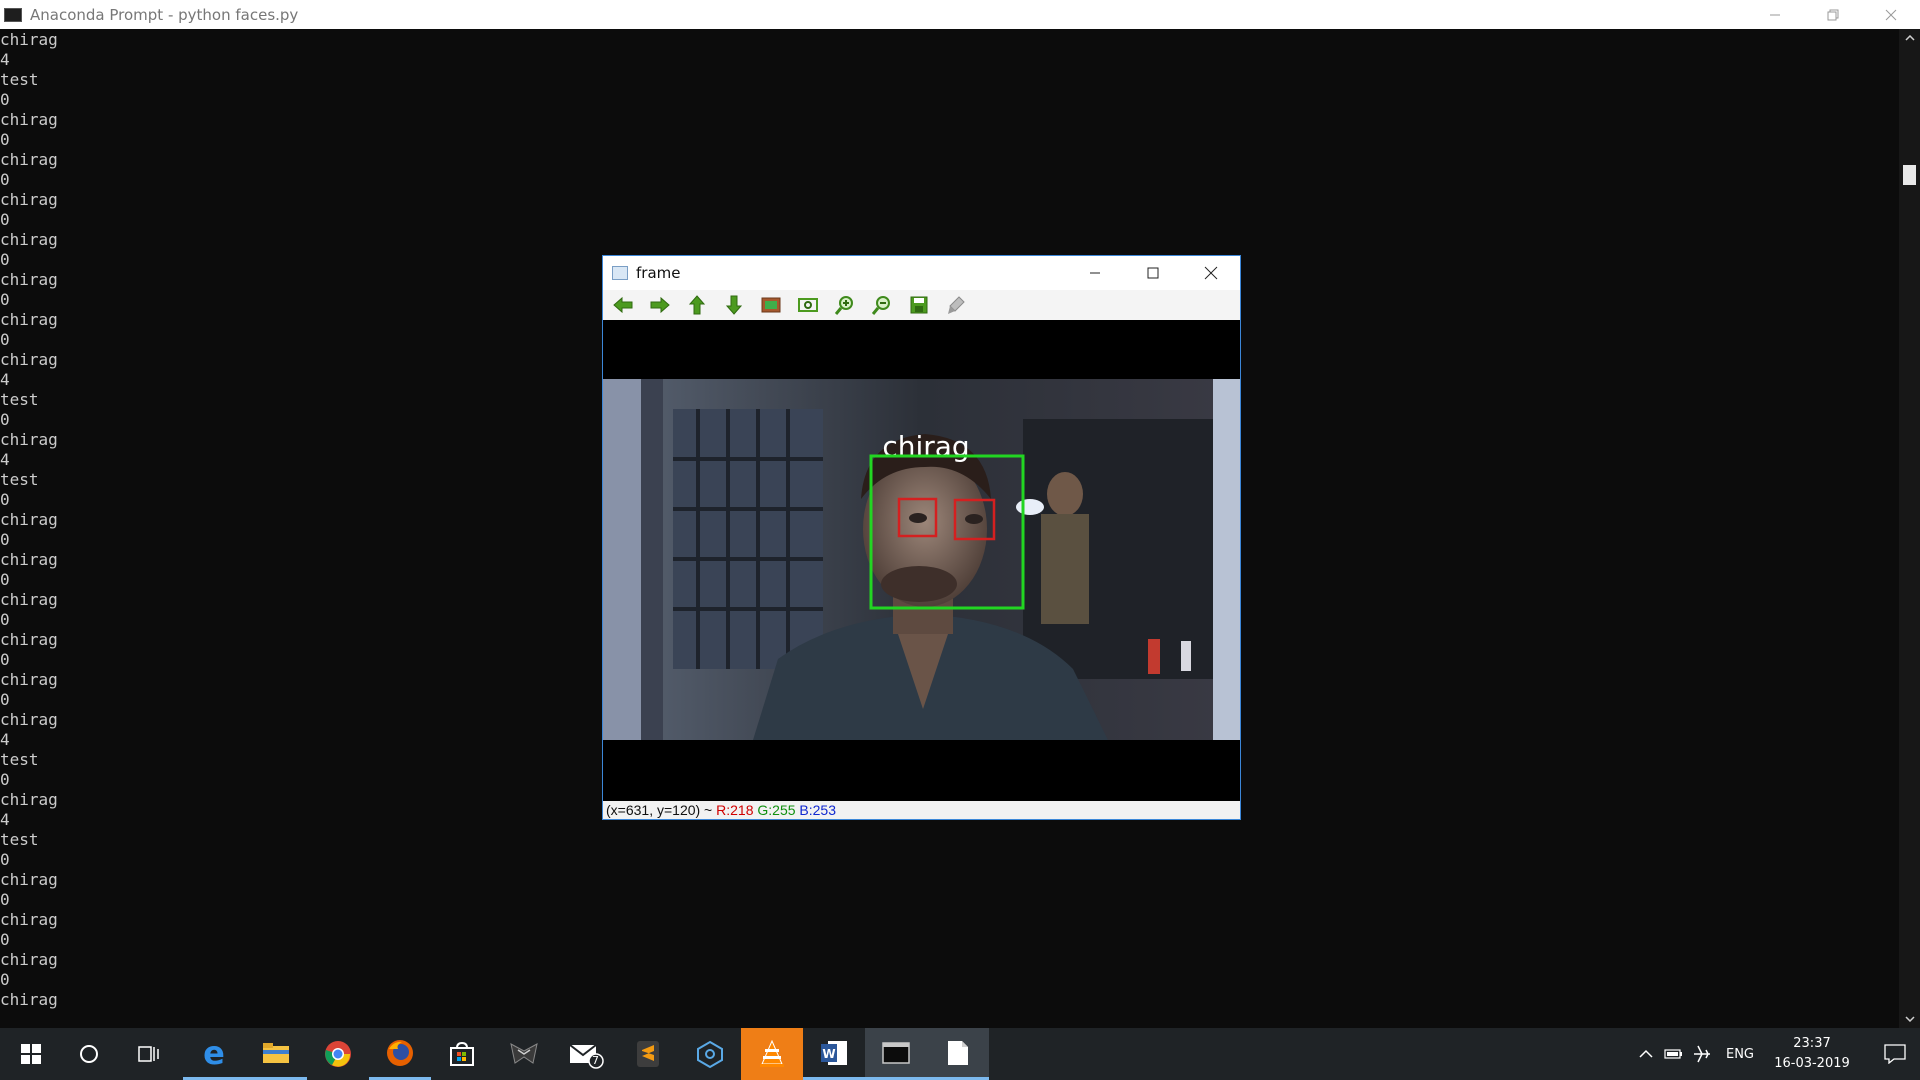 The height and width of the screenshot is (1080, 1920). What do you see at coordinates (400, 1054) in the screenshot?
I see `taskbar-firefox` at bounding box center [400, 1054].